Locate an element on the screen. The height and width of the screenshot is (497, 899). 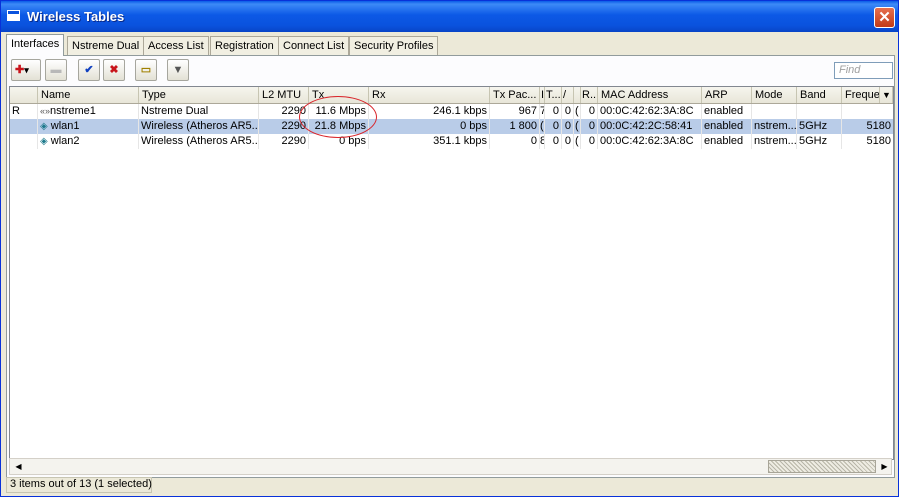
window-title: Wireless Tables is located at coordinates (76, 16).